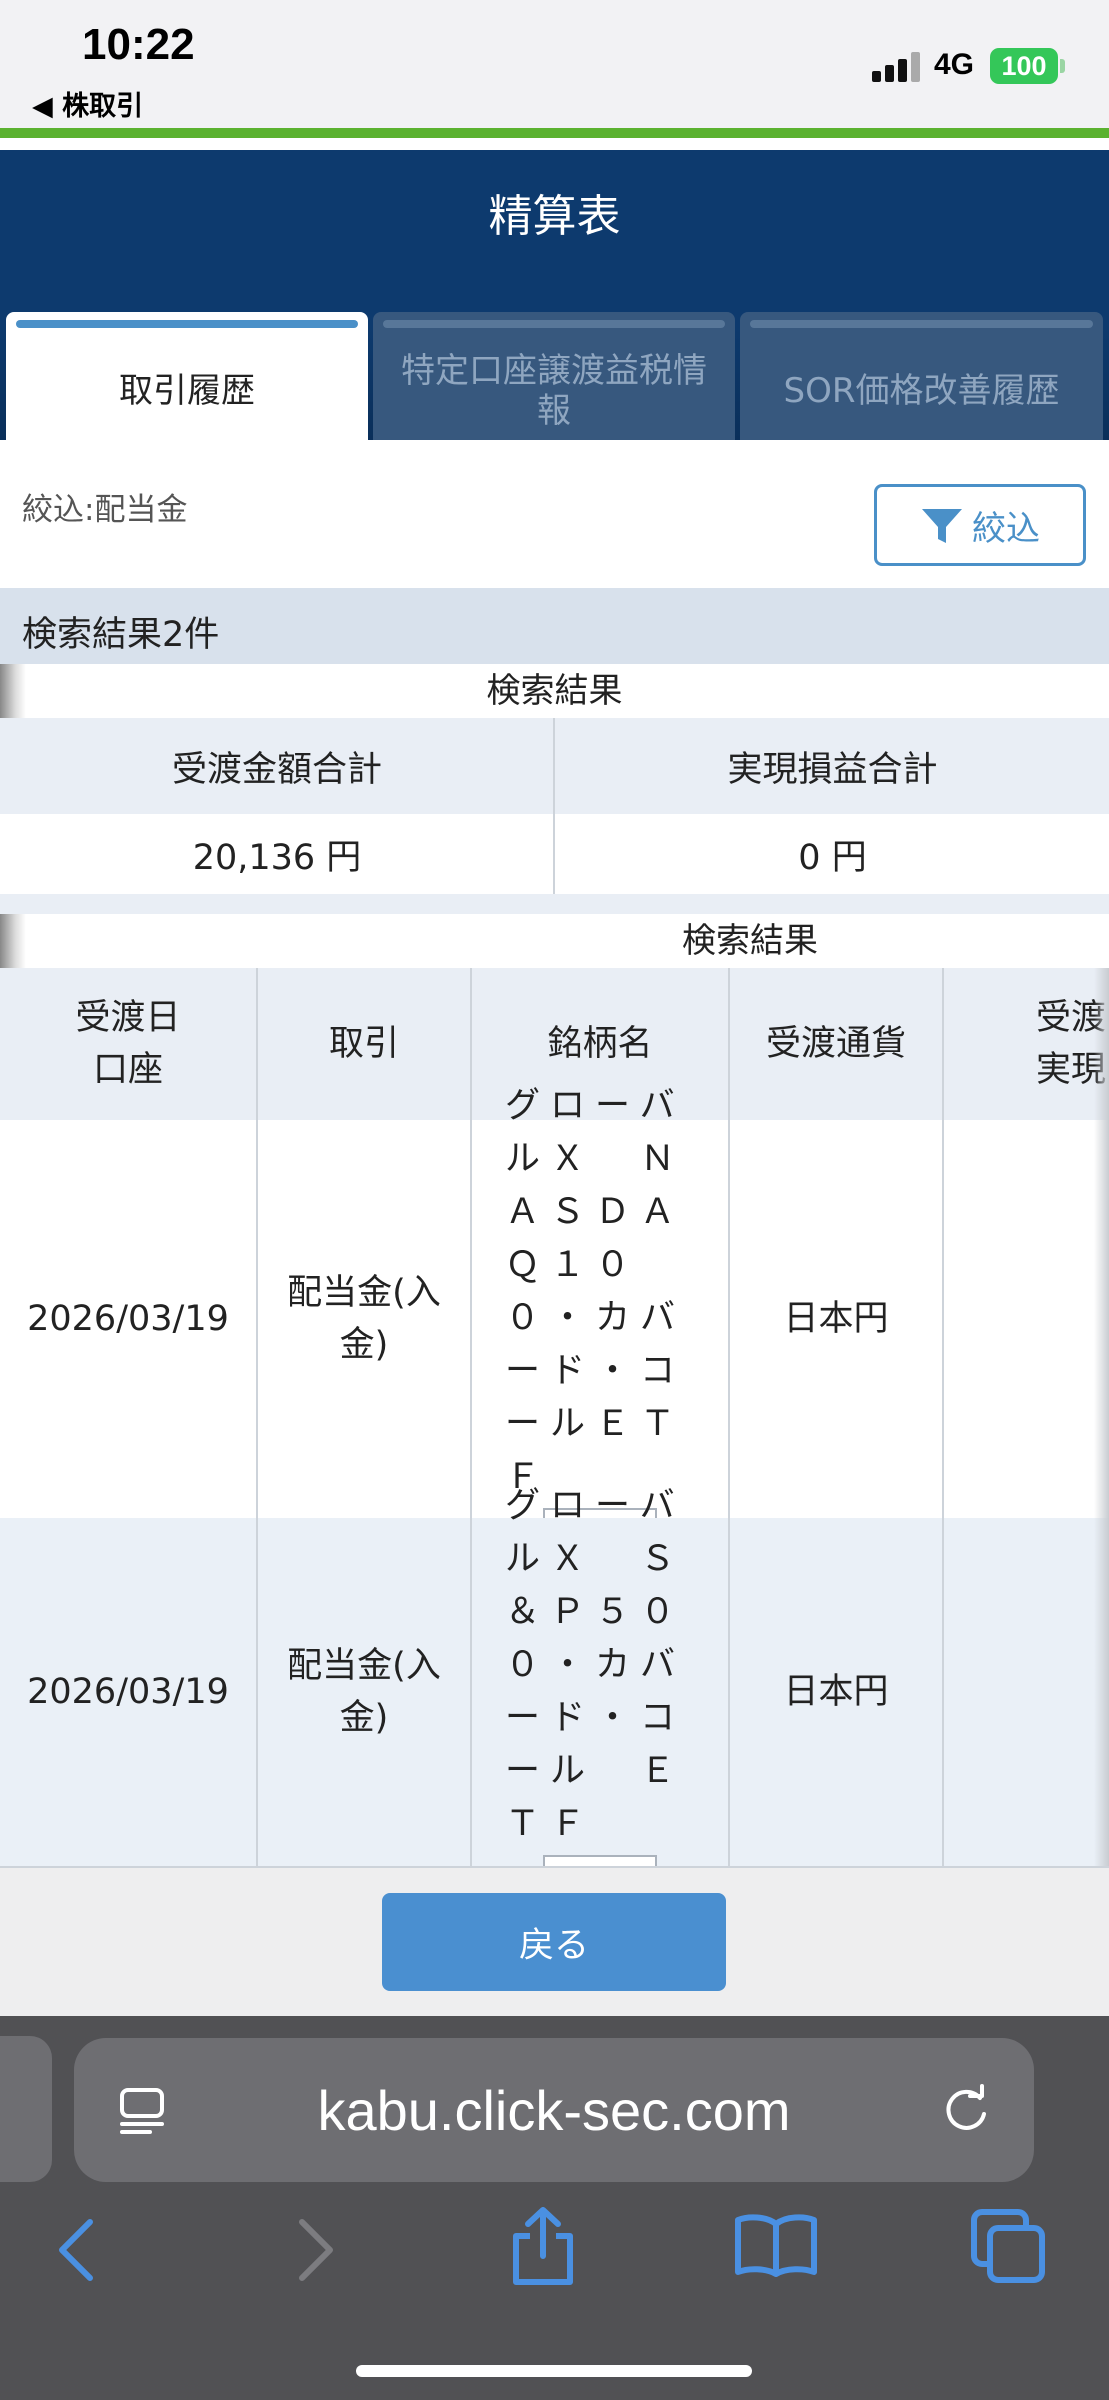  I want to click on summary-amount-value: 20,136 円, so click(277, 857).